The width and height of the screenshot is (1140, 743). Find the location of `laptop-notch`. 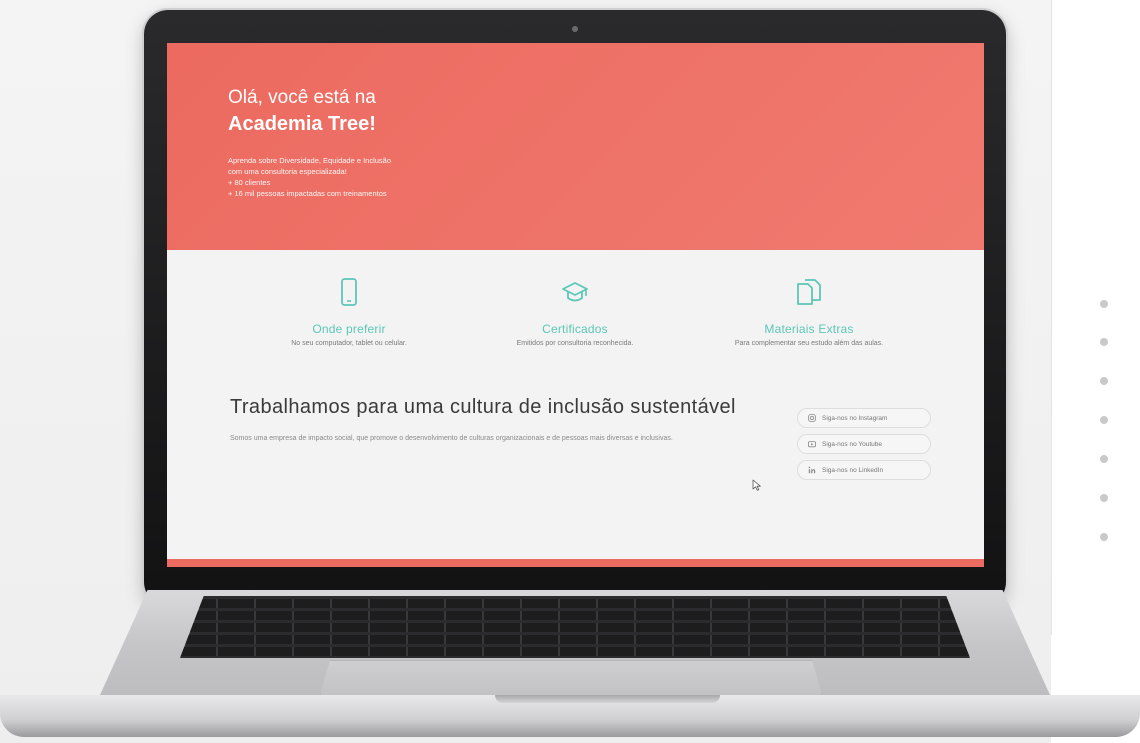

laptop-notch is located at coordinates (607, 699).